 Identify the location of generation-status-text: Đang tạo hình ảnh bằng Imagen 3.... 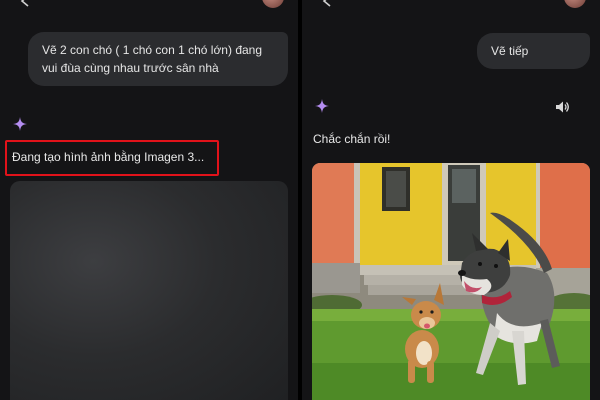
(108, 157).